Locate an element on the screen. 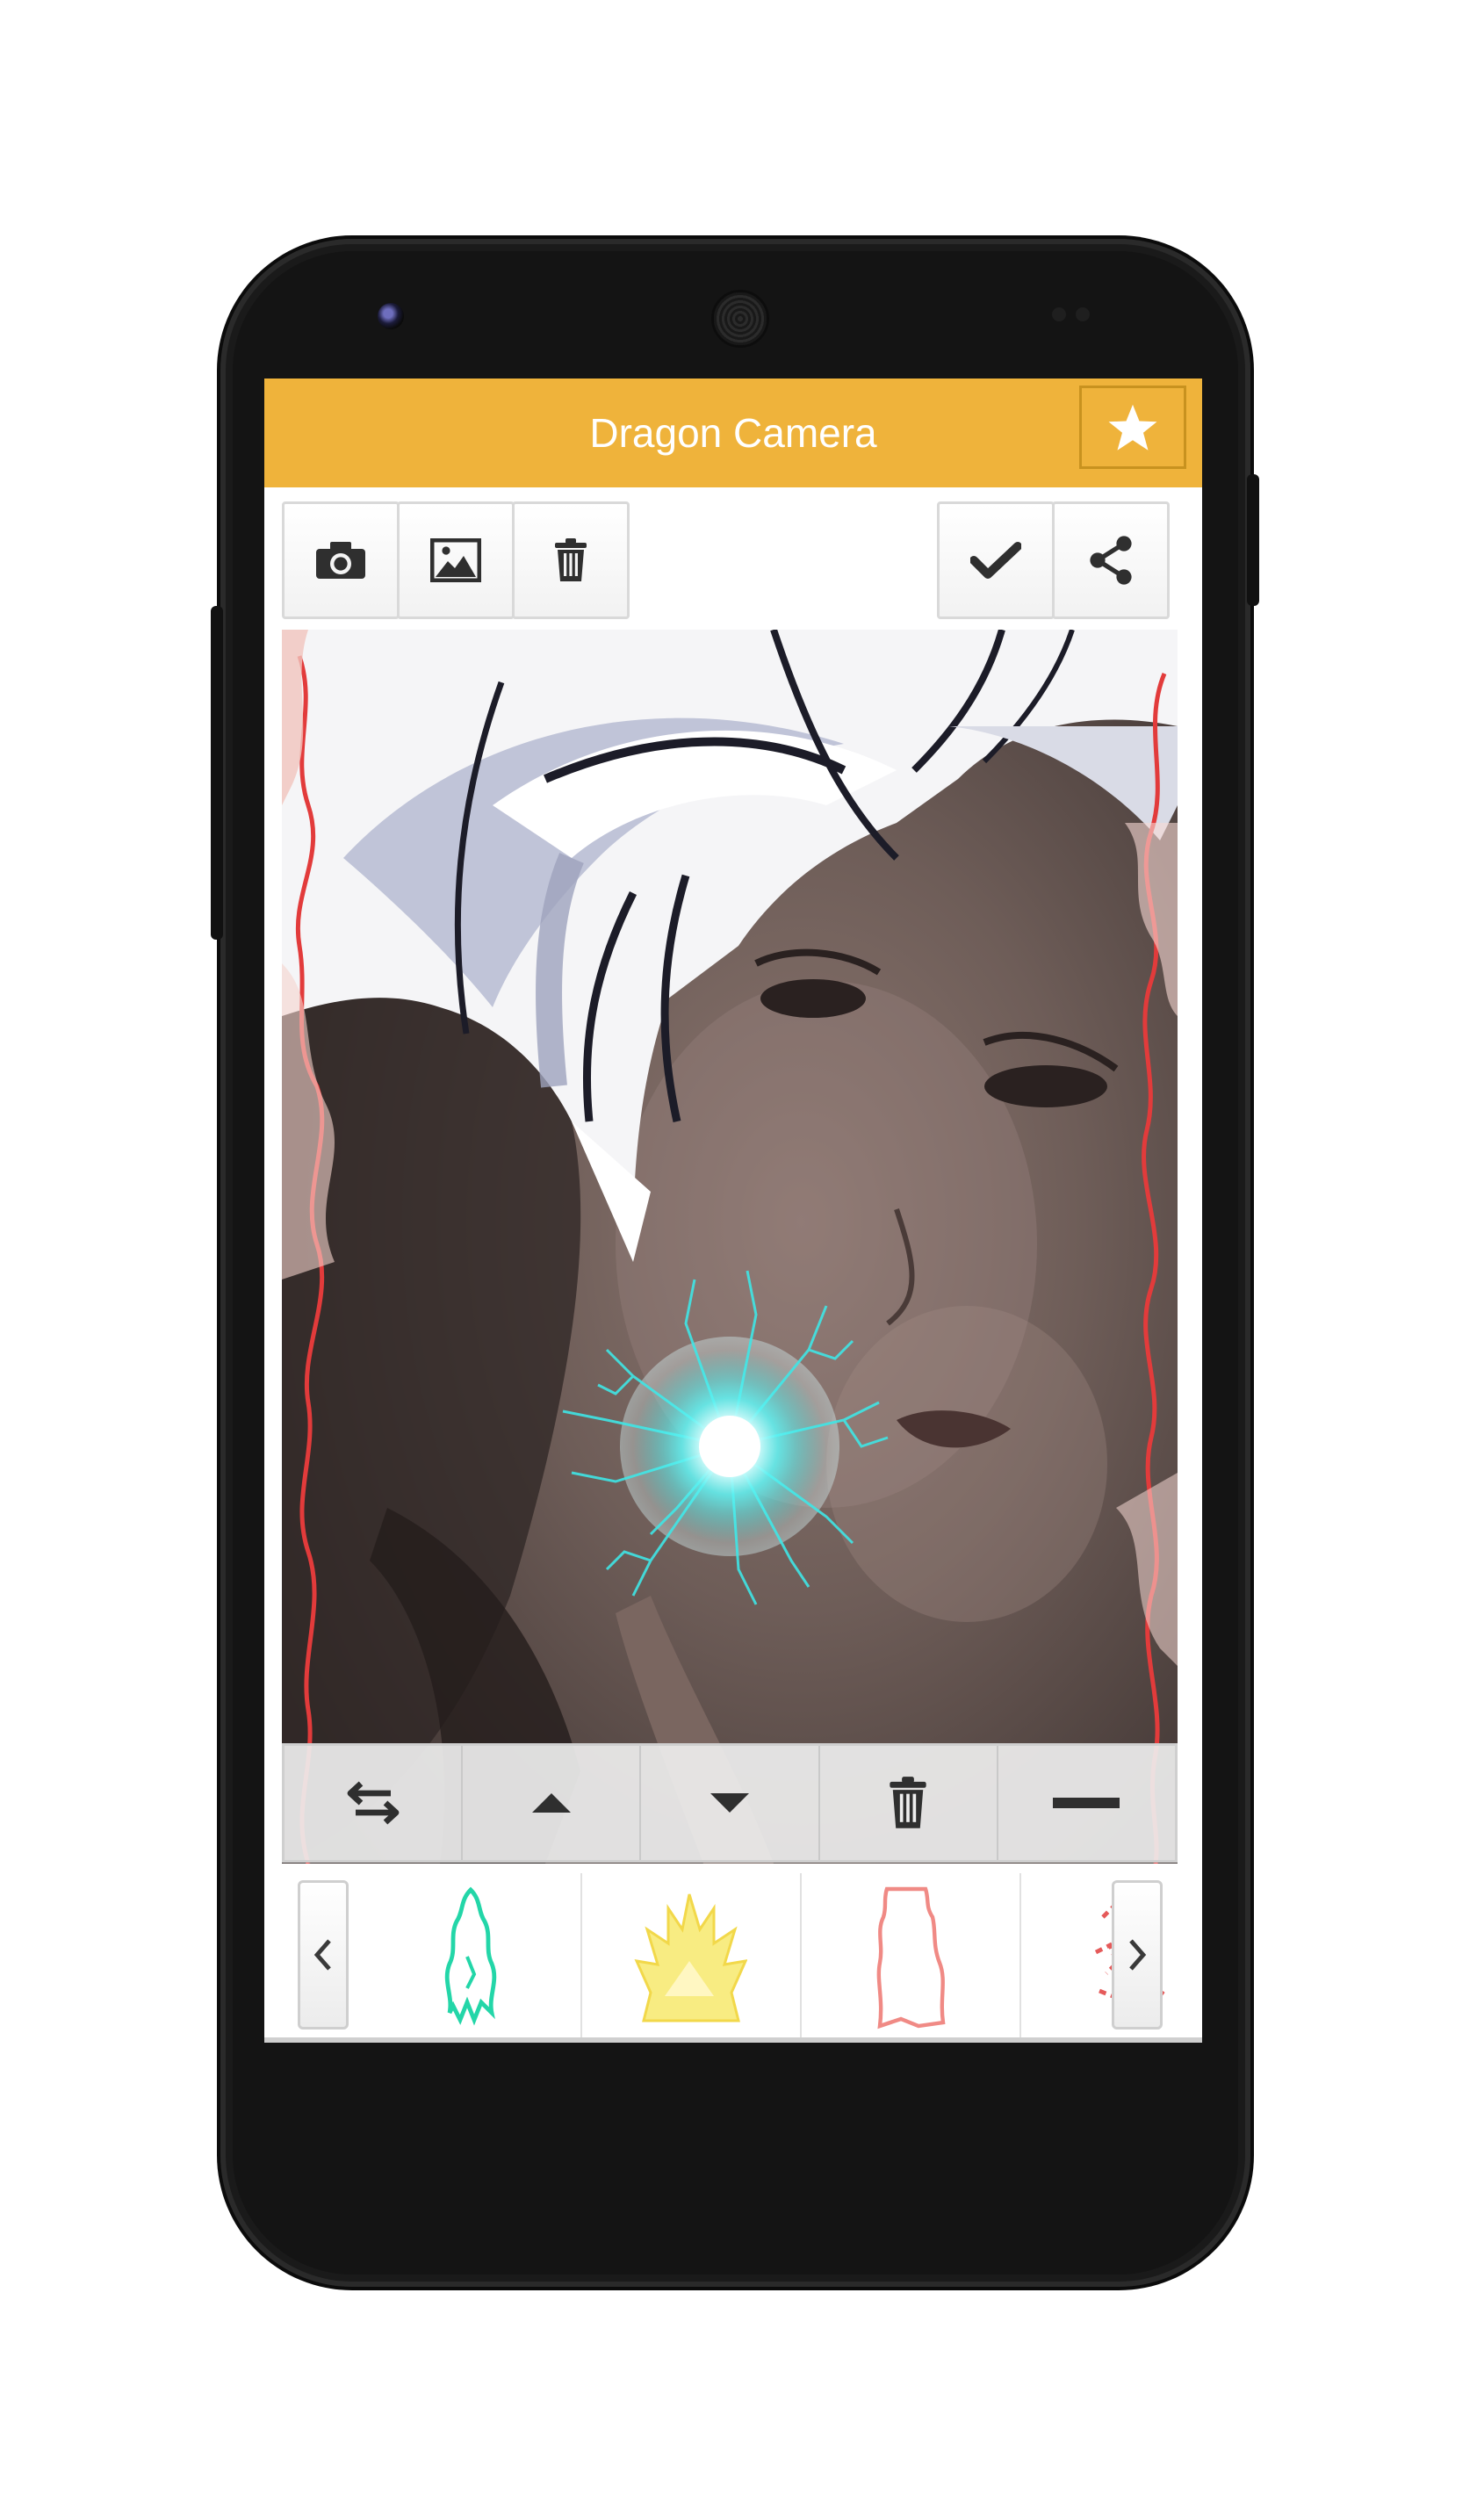 This screenshot has width=1484, height=2509. camera-button is located at coordinates (341, 560).